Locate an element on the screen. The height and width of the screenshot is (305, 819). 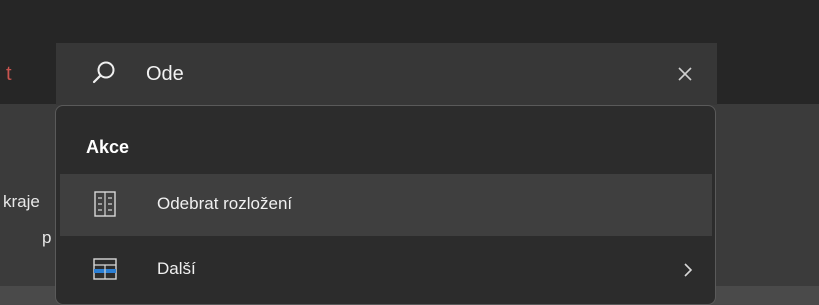
search-input is located at coordinates (396, 74).